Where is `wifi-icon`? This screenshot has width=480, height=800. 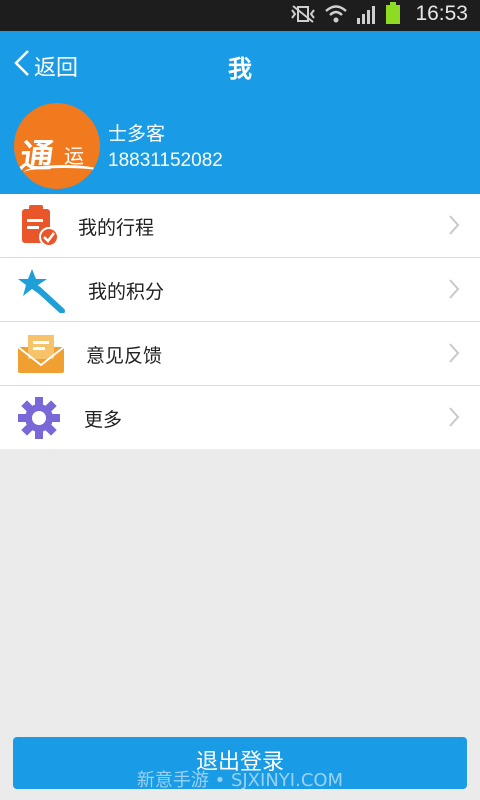
wifi-icon is located at coordinates (336, 16).